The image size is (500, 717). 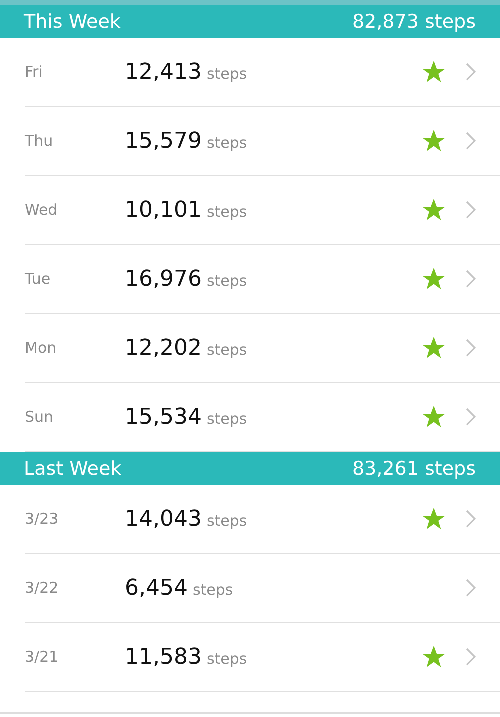 I want to click on section-title: Last Week, so click(x=73, y=469).